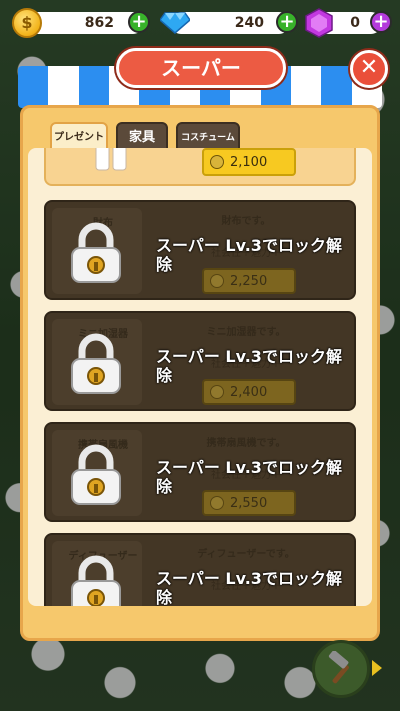 The image size is (400, 711). I want to click on coin-icon: $, so click(27, 23).